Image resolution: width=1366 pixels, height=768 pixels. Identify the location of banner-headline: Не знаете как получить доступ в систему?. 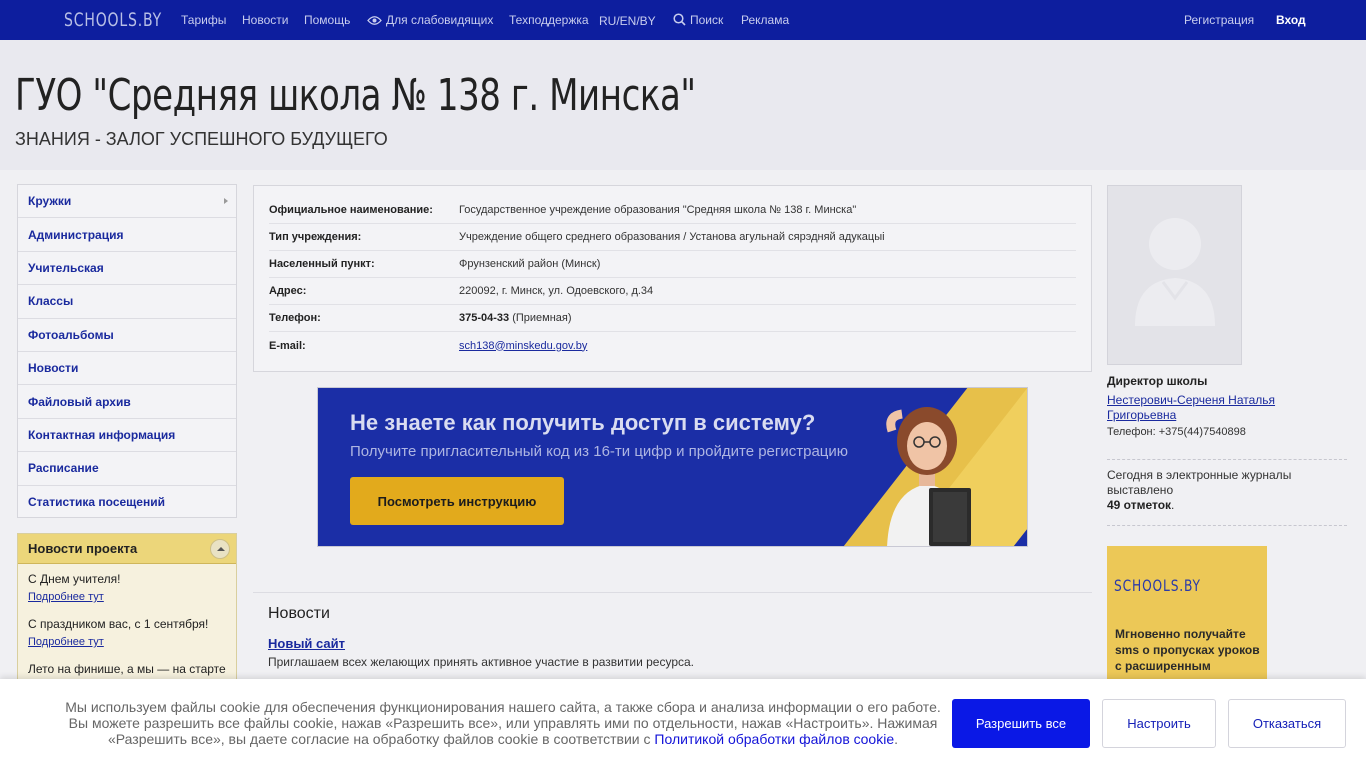
(583, 422).